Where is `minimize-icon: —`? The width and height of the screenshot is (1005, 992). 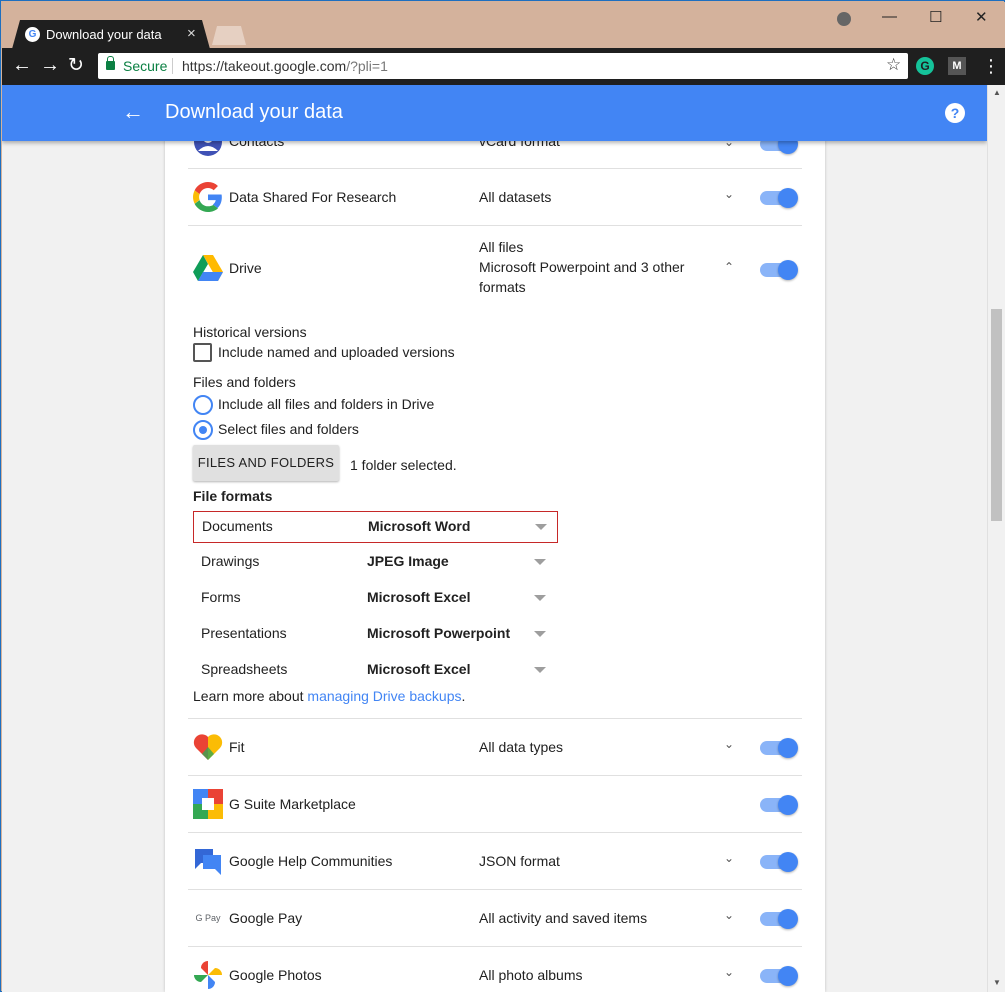 minimize-icon: — is located at coordinates (889, 16).